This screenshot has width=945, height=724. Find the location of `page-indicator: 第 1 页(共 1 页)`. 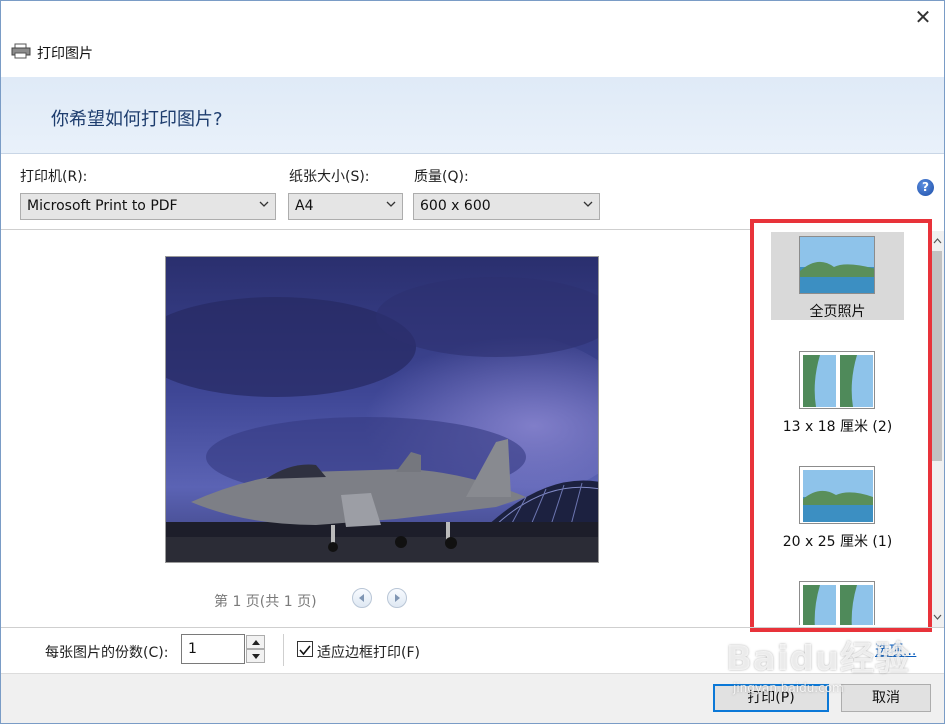

page-indicator: 第 1 页(共 1 页) is located at coordinates (265, 602).